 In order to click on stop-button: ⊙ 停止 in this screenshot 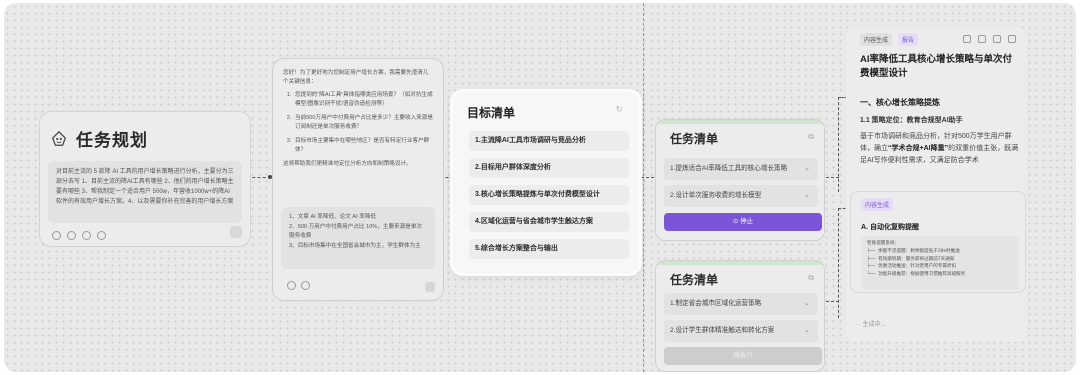, I will do `click(743, 222)`.